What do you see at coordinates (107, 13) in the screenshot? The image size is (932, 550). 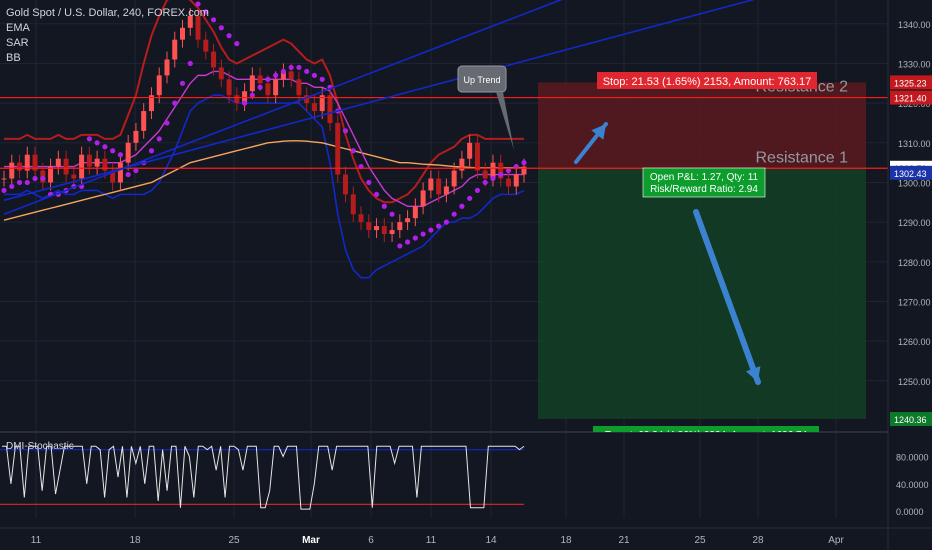 I see `symbol-title: Gold Spot / U.S. Dollar, 240, FOREX.com` at bounding box center [107, 13].